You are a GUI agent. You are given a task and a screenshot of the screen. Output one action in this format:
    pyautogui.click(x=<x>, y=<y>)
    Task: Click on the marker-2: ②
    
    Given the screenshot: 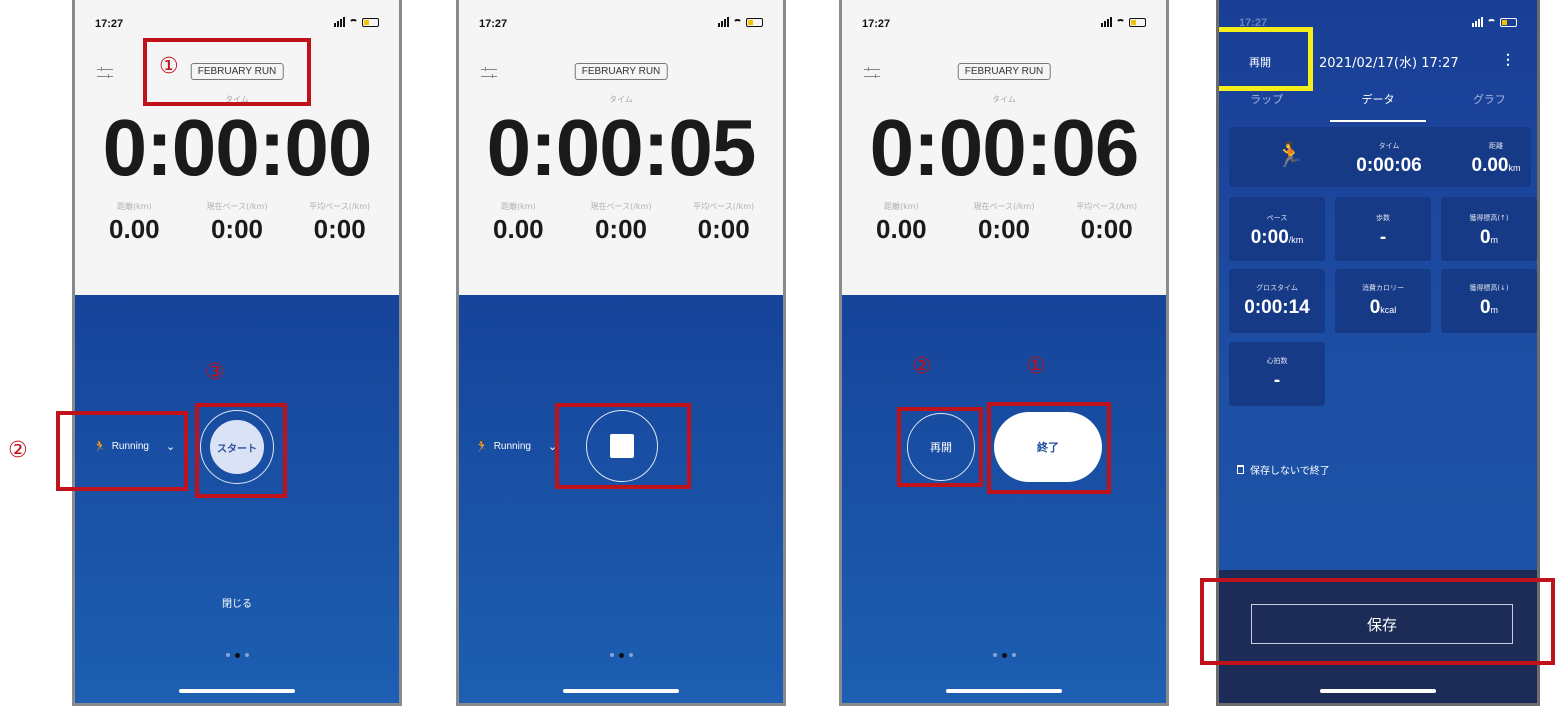 What is the action you would take?
    pyautogui.click(x=922, y=366)
    